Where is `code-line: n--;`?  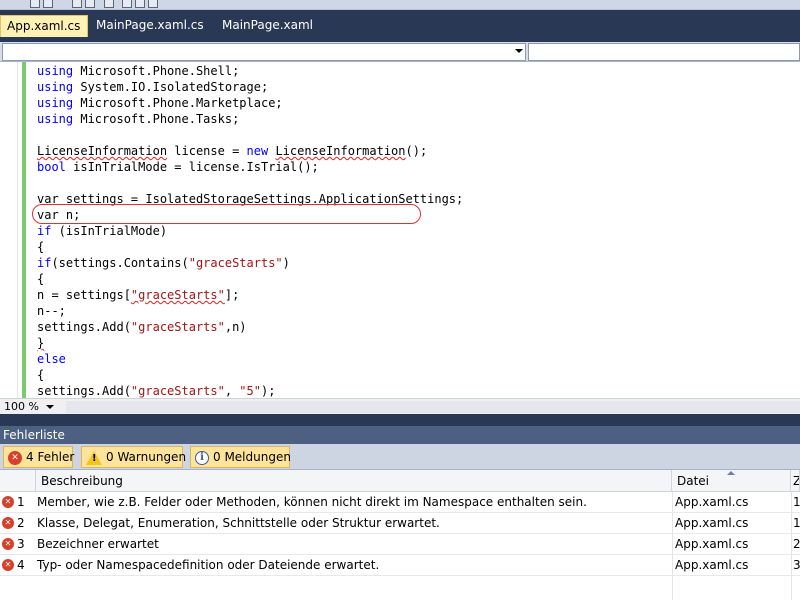
code-line: n--; is located at coordinates (250, 311).